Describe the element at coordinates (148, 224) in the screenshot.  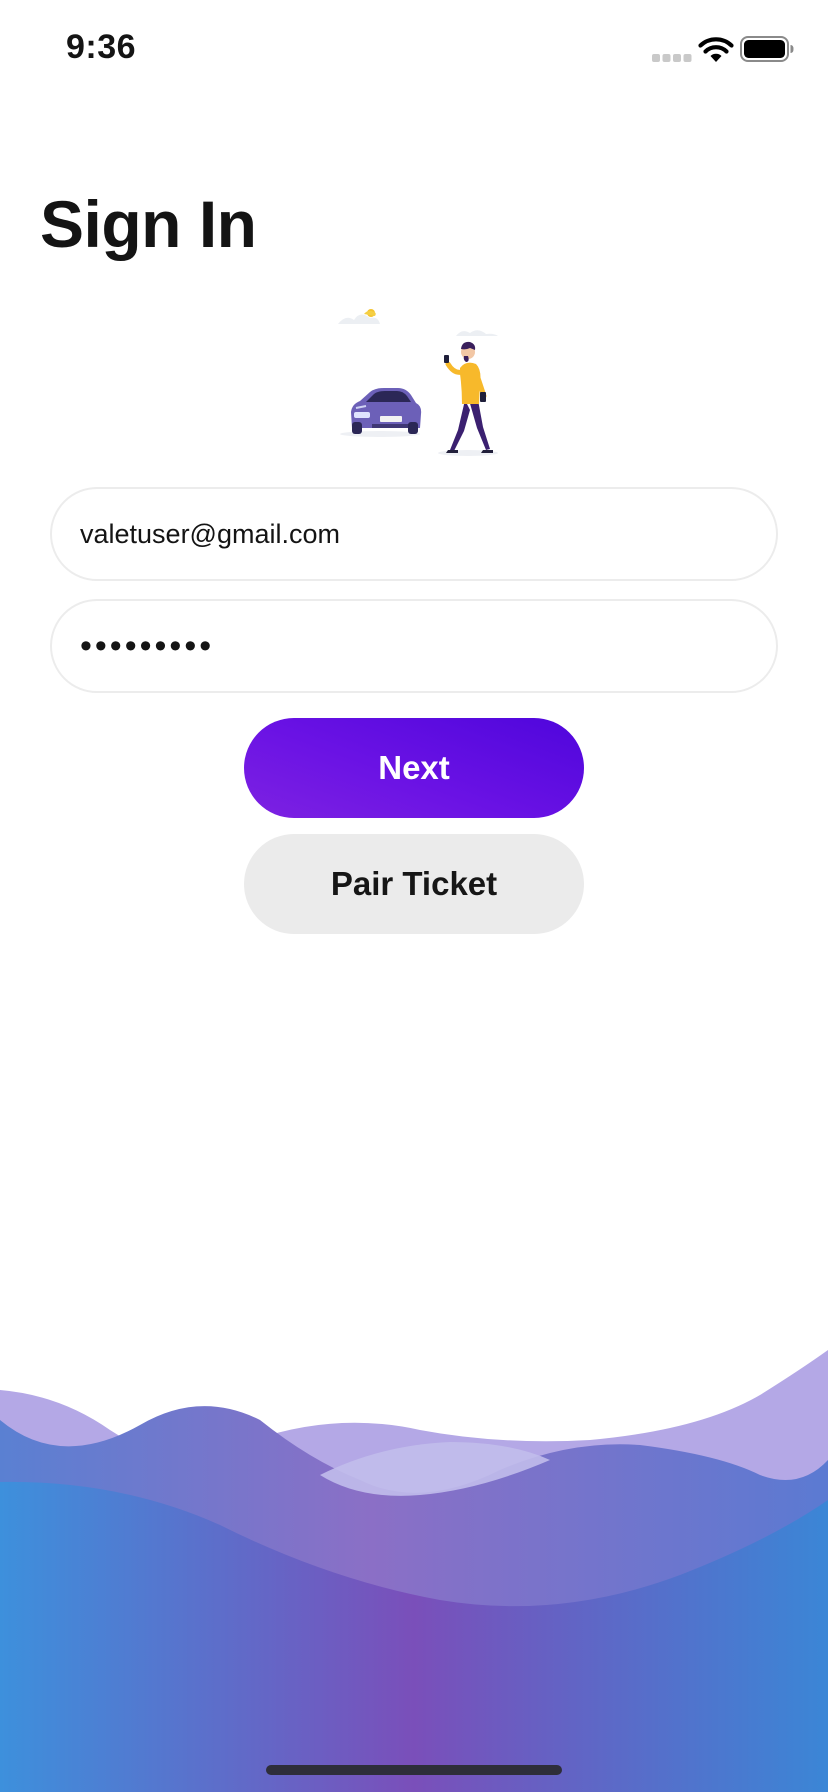
I see `page-title: Sign In` at that location.